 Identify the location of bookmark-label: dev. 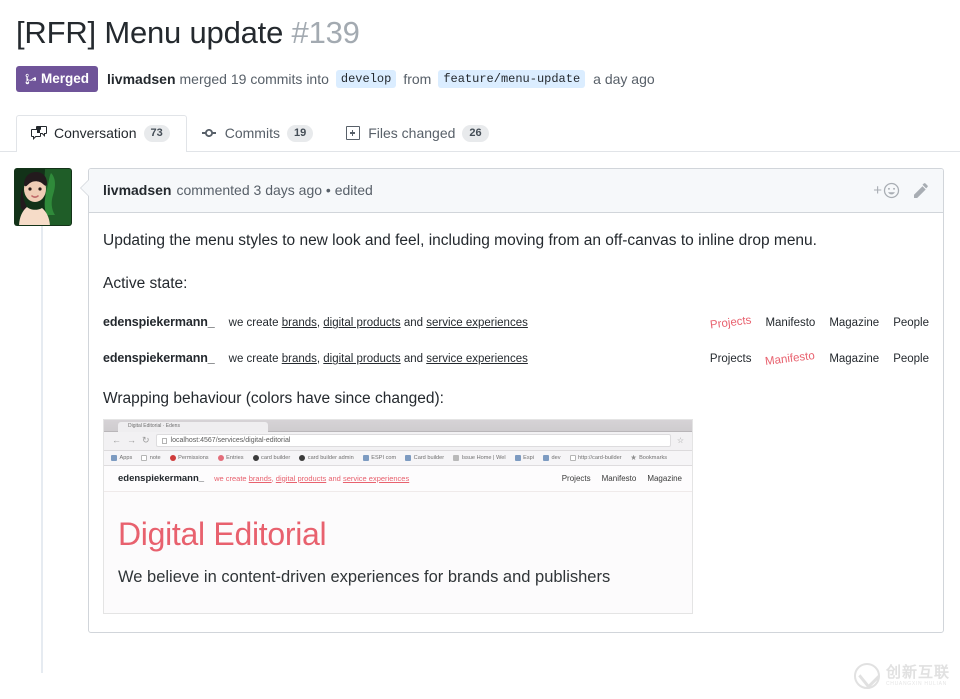
(556, 457).